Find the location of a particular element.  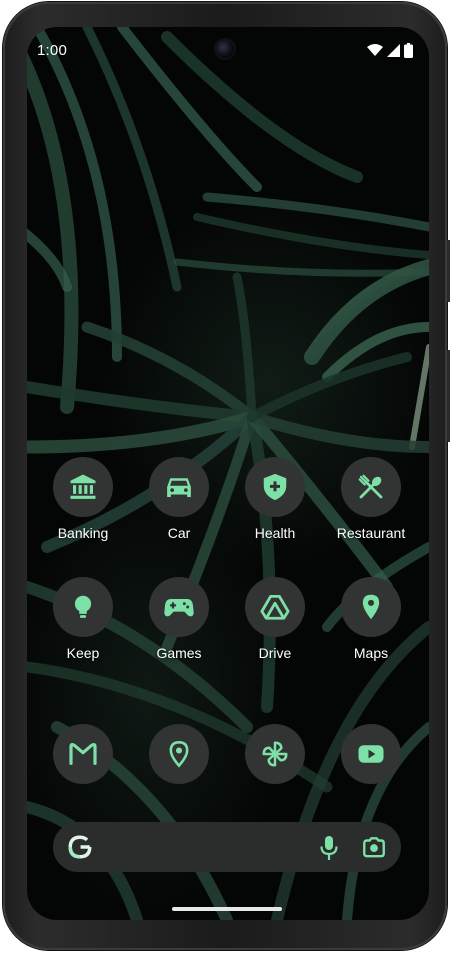

gesture-navigation-bar is located at coordinates (227, 909).